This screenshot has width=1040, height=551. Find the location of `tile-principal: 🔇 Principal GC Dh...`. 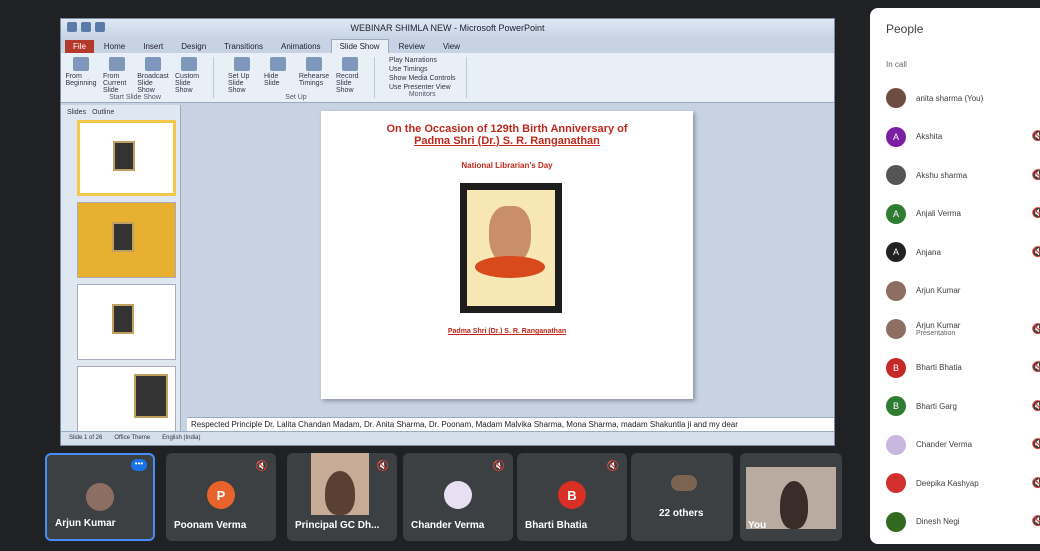

tile-principal: 🔇 Principal GC Dh... is located at coordinates (342, 497).